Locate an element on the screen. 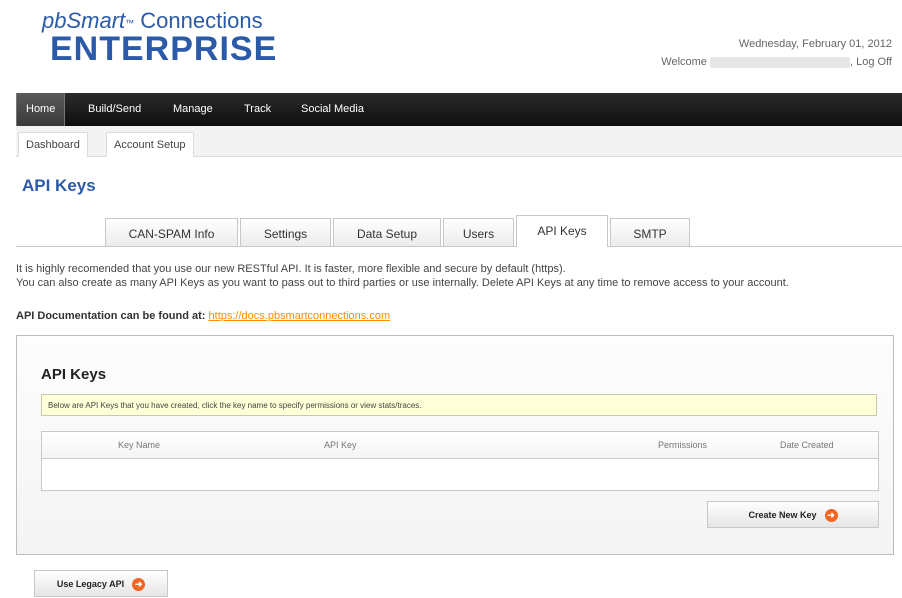 This screenshot has width=902, height=598. use-legacy-api-button: Use Legacy API ➜ is located at coordinates (101, 583).